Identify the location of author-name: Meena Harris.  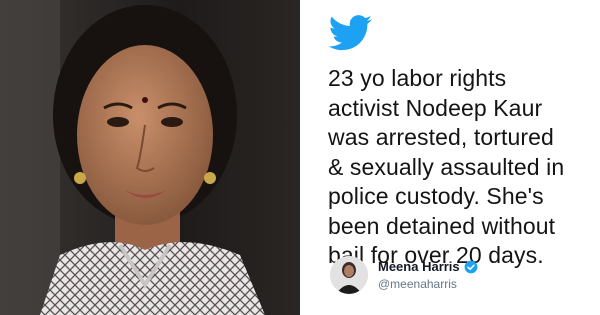
(419, 266).